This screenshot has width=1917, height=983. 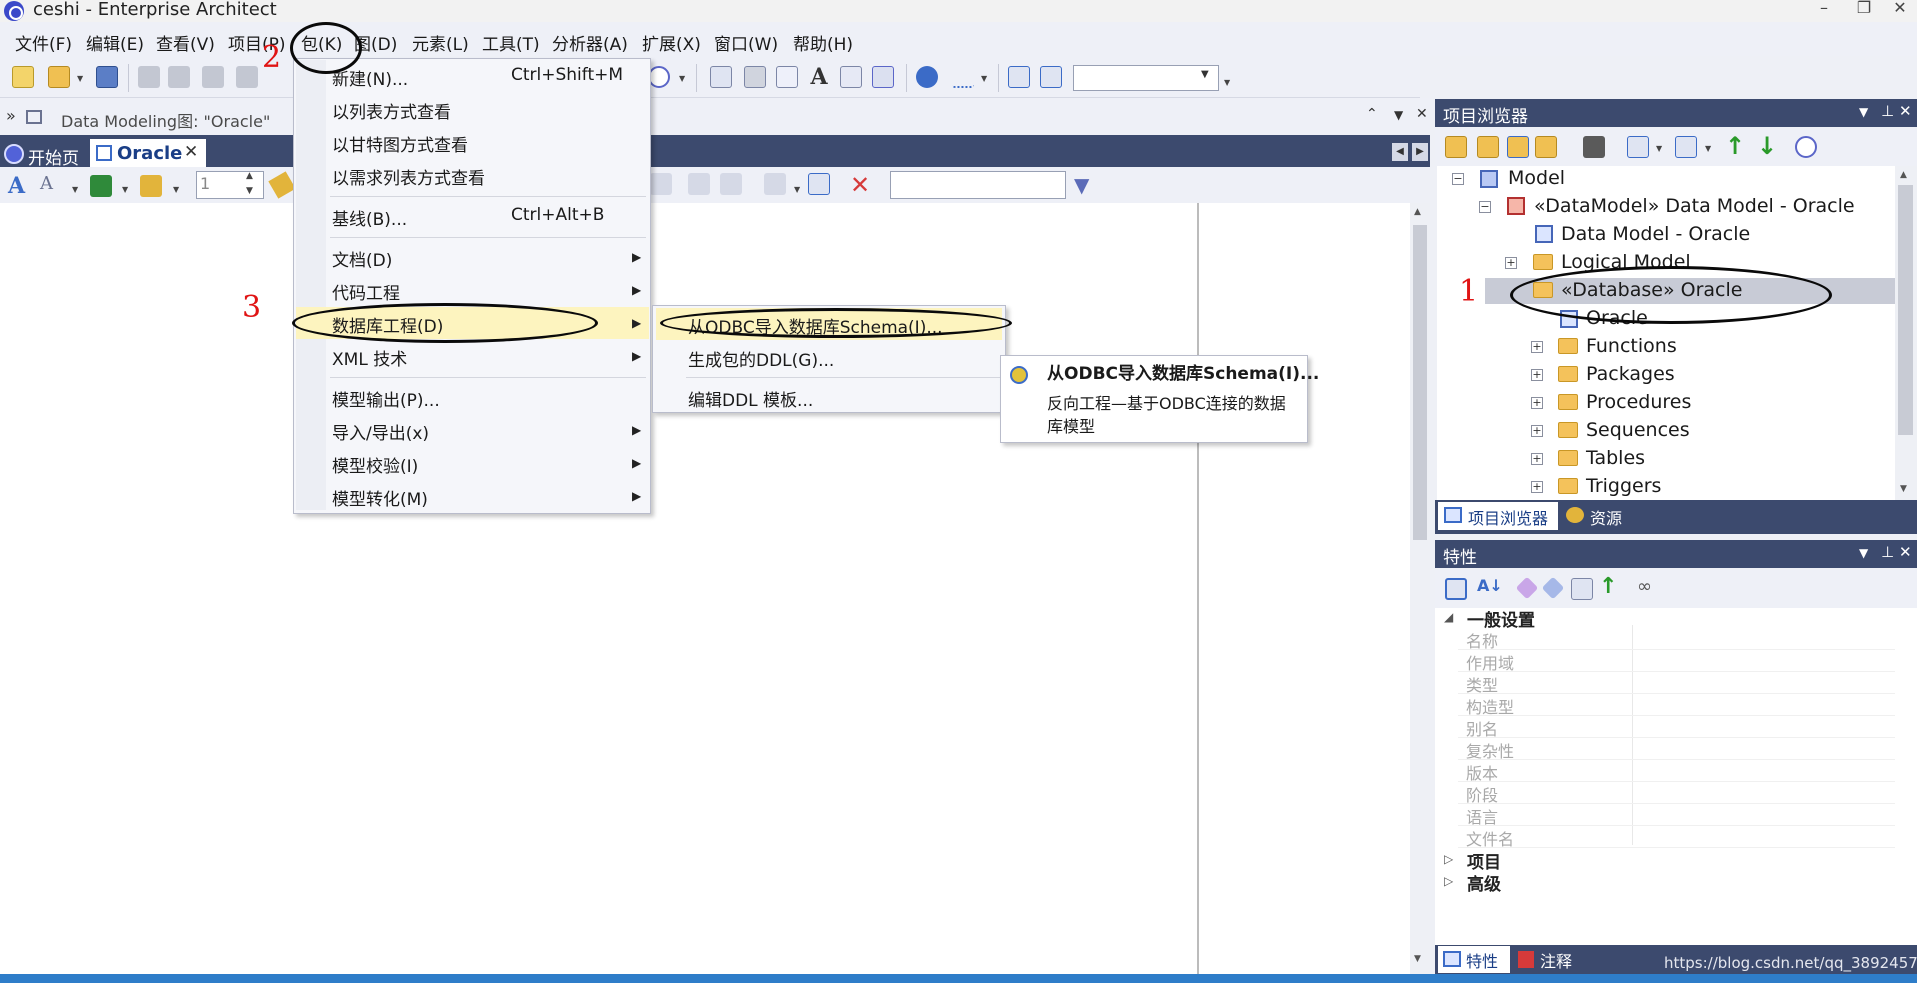 What do you see at coordinates (1655, 235) in the screenshot?
I see `tree-item-datamodel-diagram: Data Model - Oracle` at bounding box center [1655, 235].